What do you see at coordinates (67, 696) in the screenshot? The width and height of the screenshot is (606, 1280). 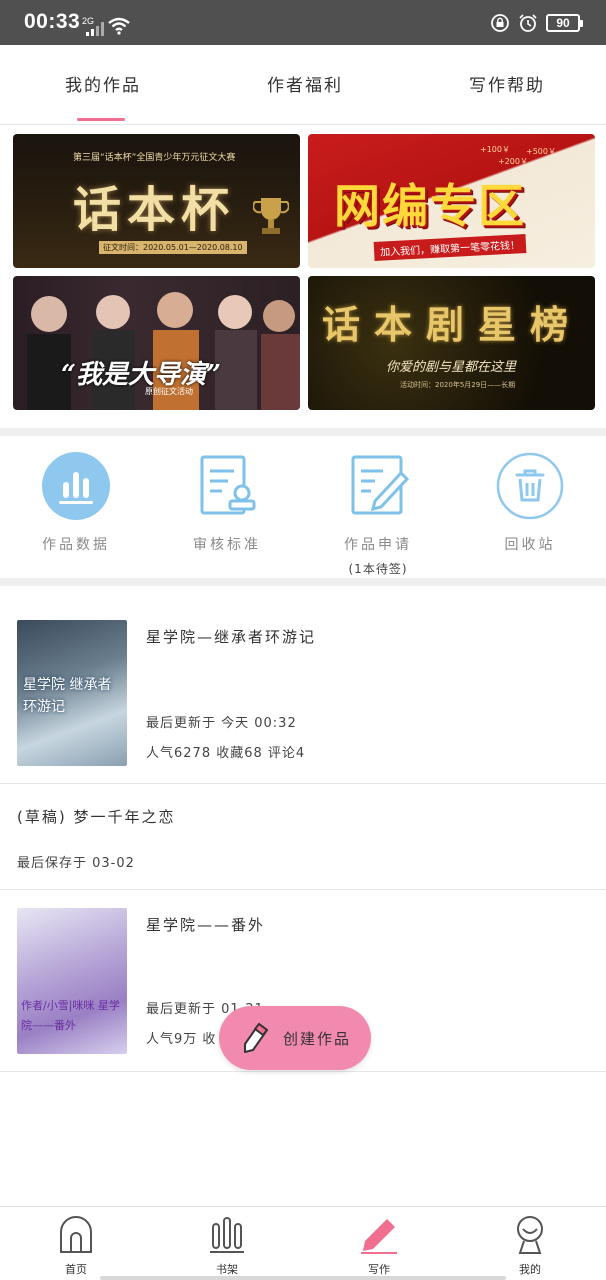 I see `cover-title: 星学院 继承者环游记` at bounding box center [67, 696].